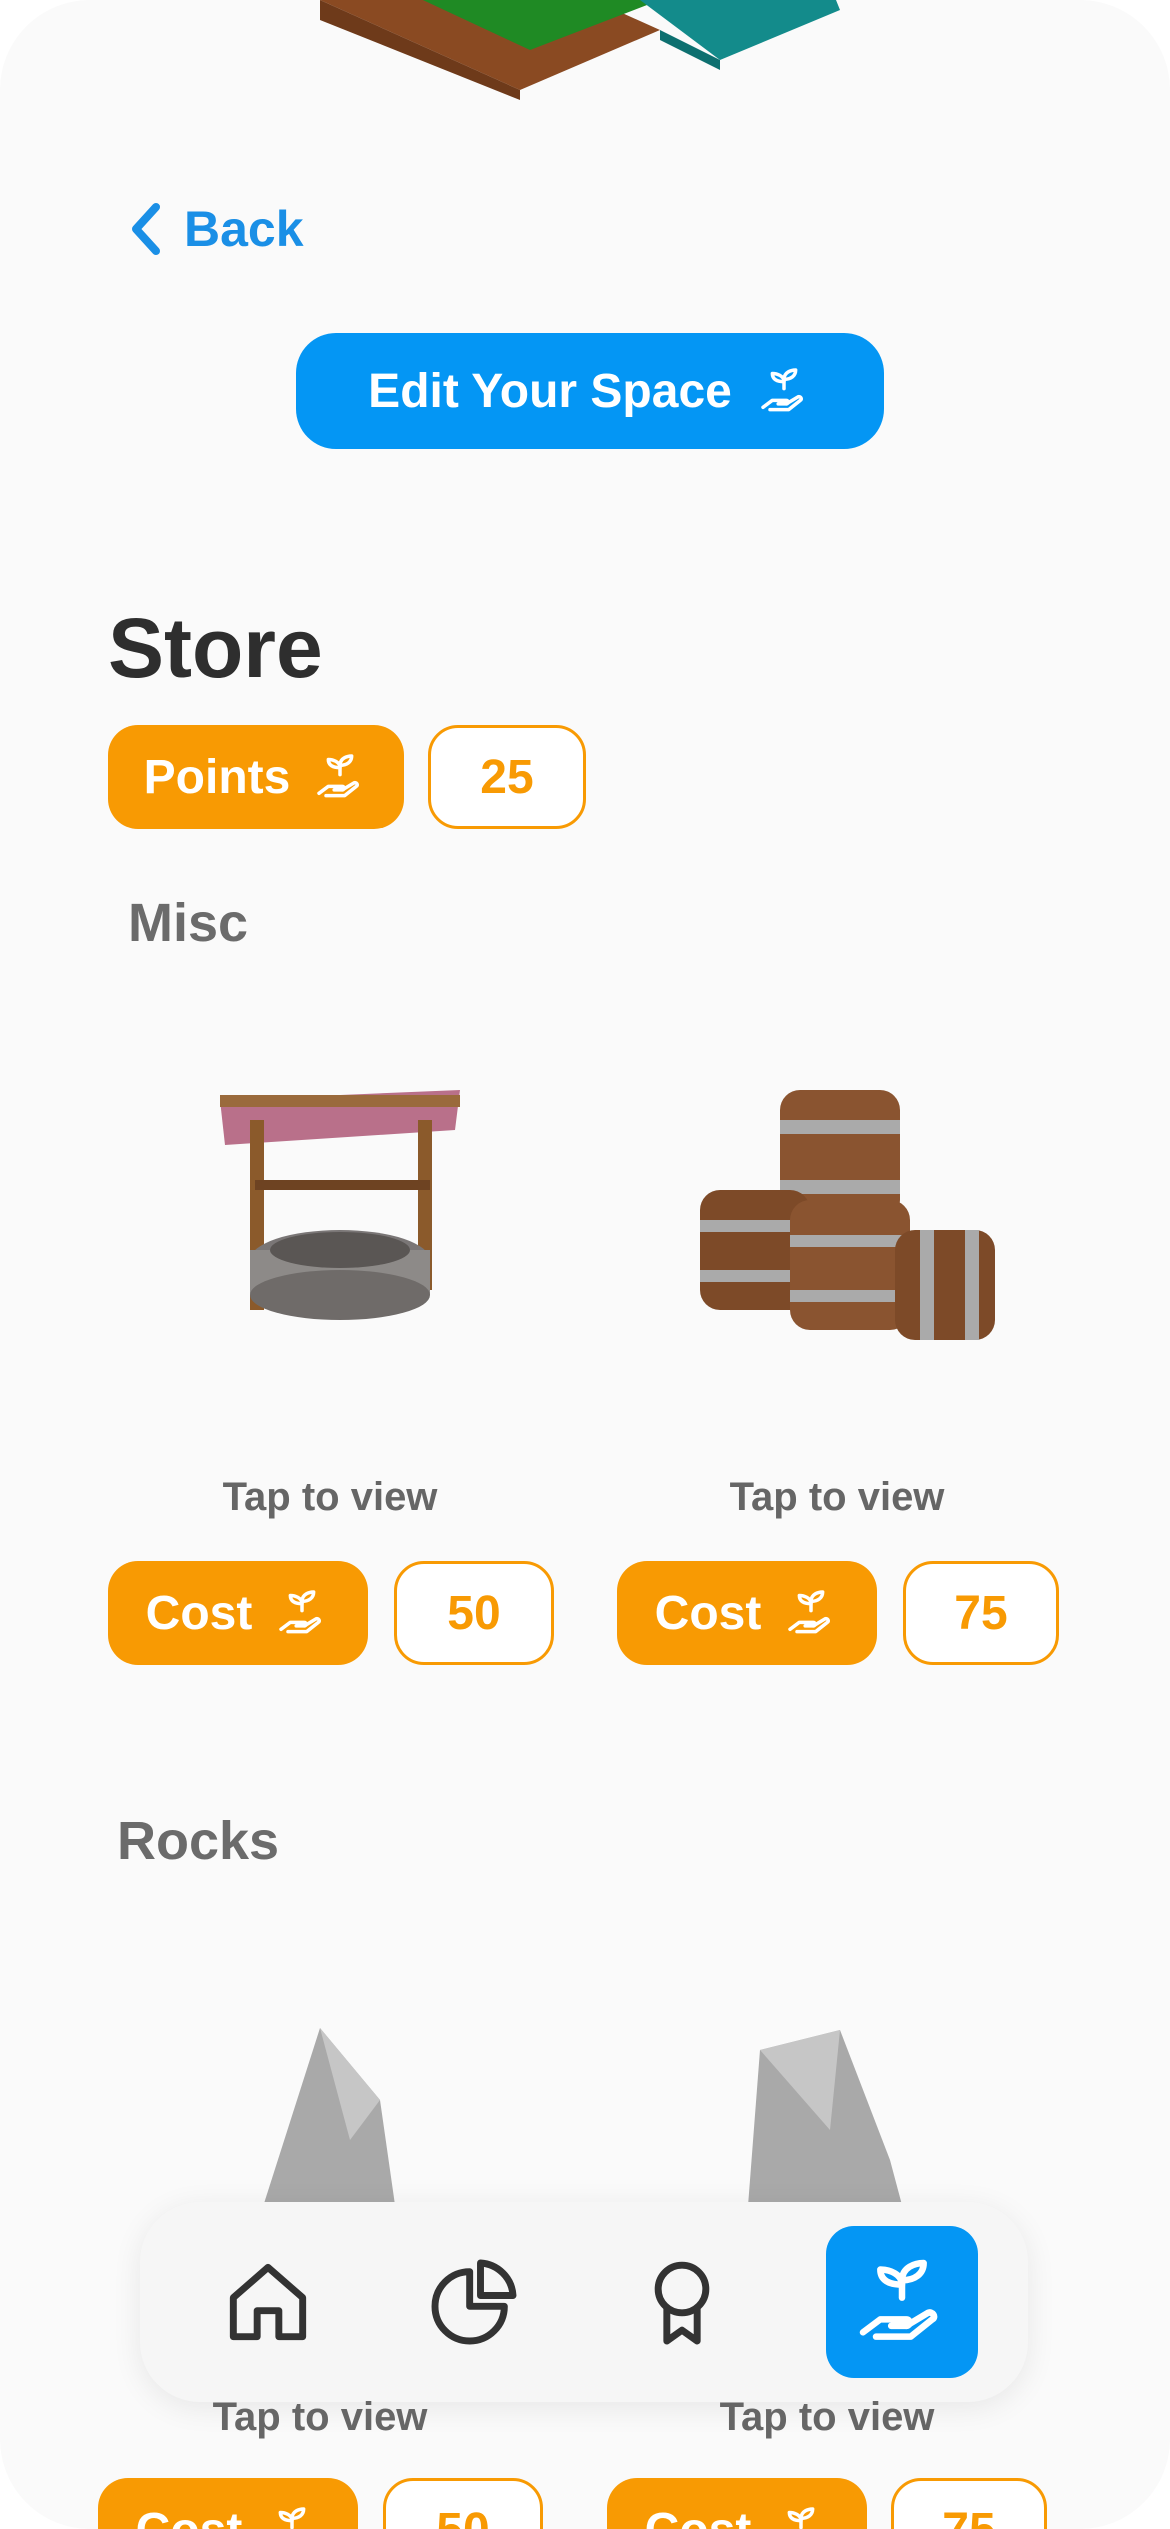 The height and width of the screenshot is (2529, 1170). Describe the element at coordinates (550, 391) in the screenshot. I see `edit-space-label: Edit Your Space` at that location.